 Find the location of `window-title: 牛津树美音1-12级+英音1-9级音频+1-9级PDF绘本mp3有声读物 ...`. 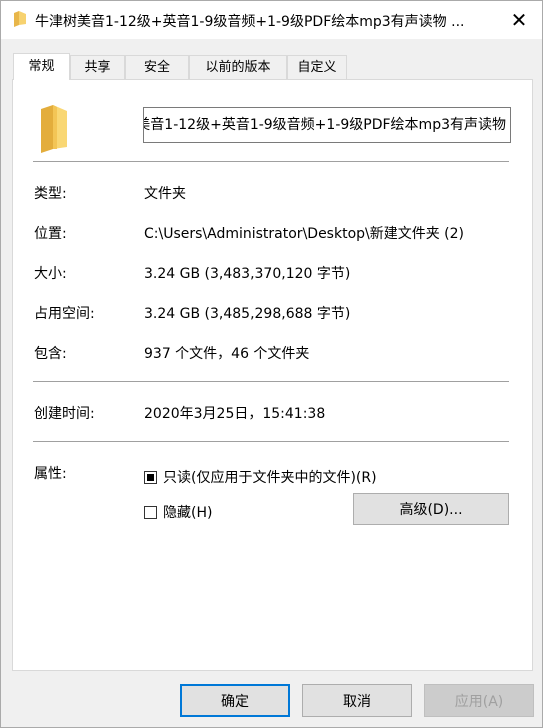

window-title: 牛津树美音1-12级+英音1-9级音频+1-9级PDF绘本mp3有声读物 ... is located at coordinates (250, 22).